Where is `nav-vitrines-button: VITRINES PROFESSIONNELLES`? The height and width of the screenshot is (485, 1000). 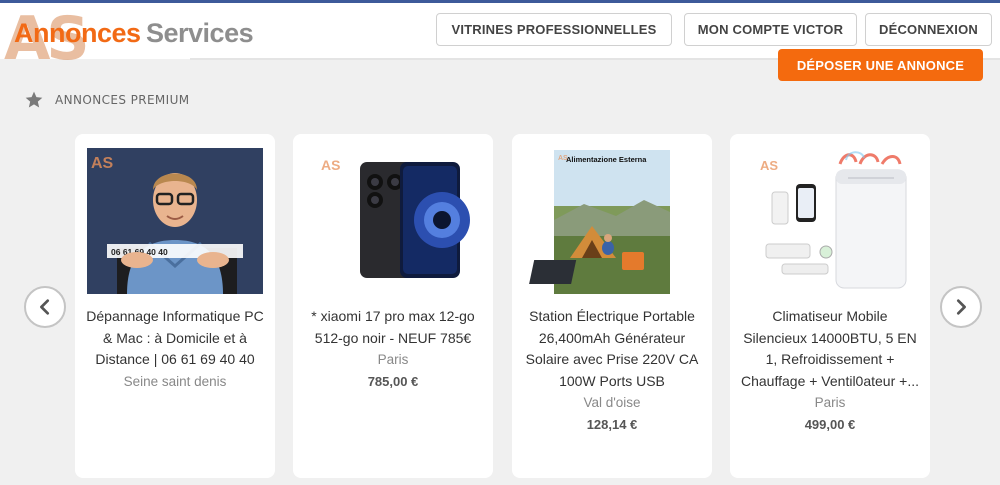
nav-vitrines-button: VITRINES PROFESSIONNELLES is located at coordinates (554, 29).